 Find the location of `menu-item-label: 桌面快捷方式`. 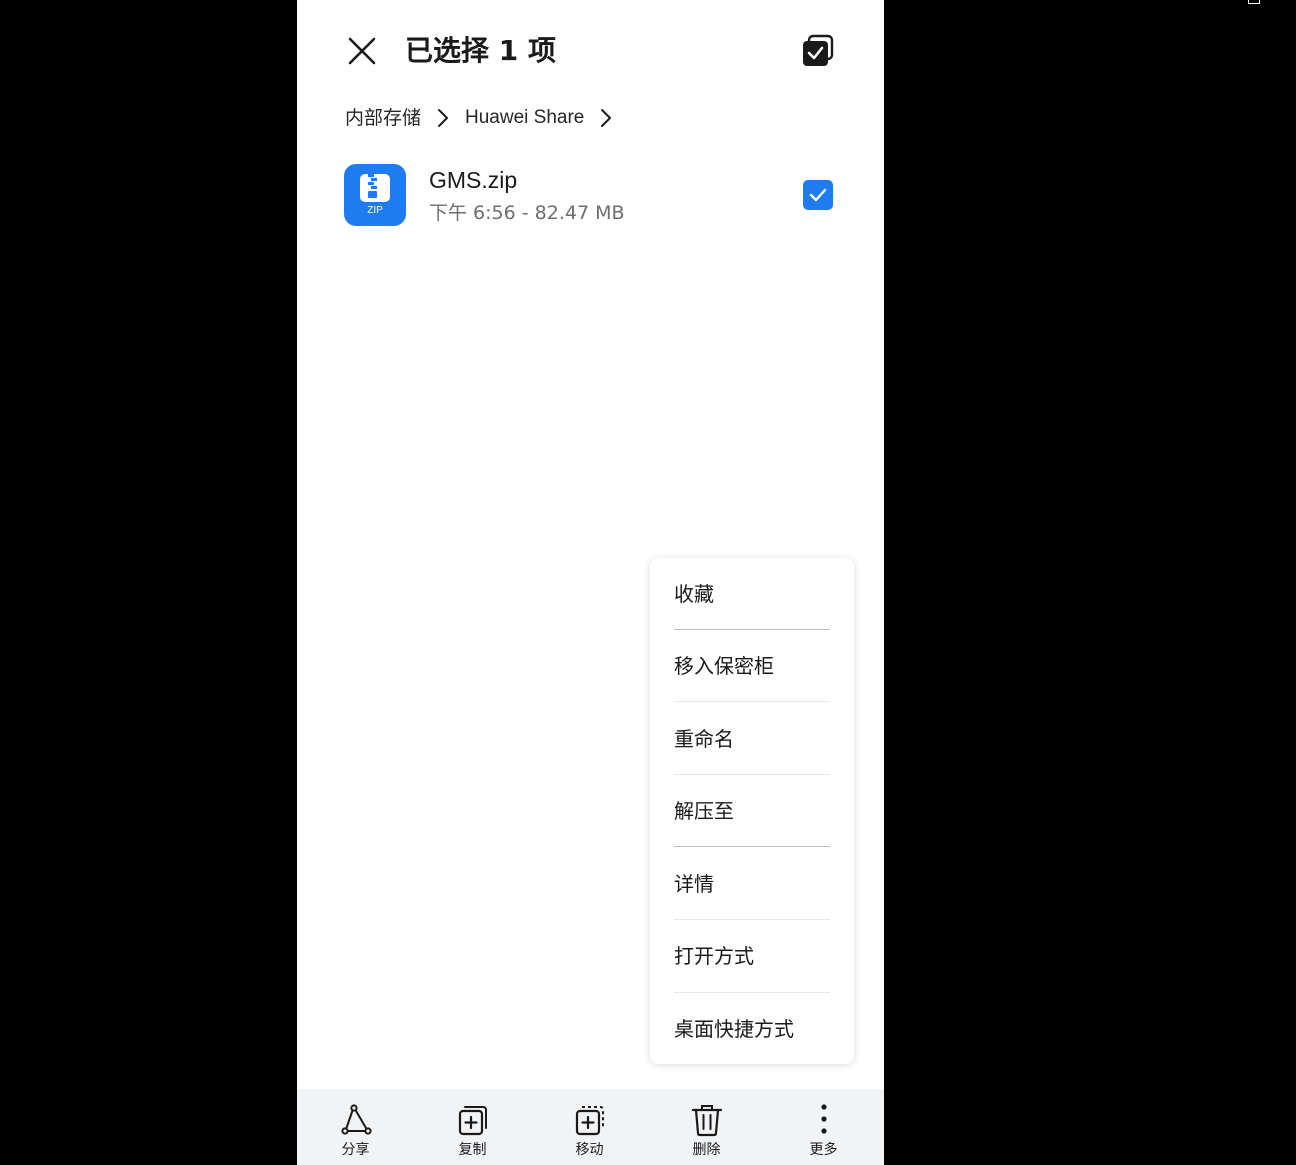

menu-item-label: 桌面快捷方式 is located at coordinates (734, 1029).